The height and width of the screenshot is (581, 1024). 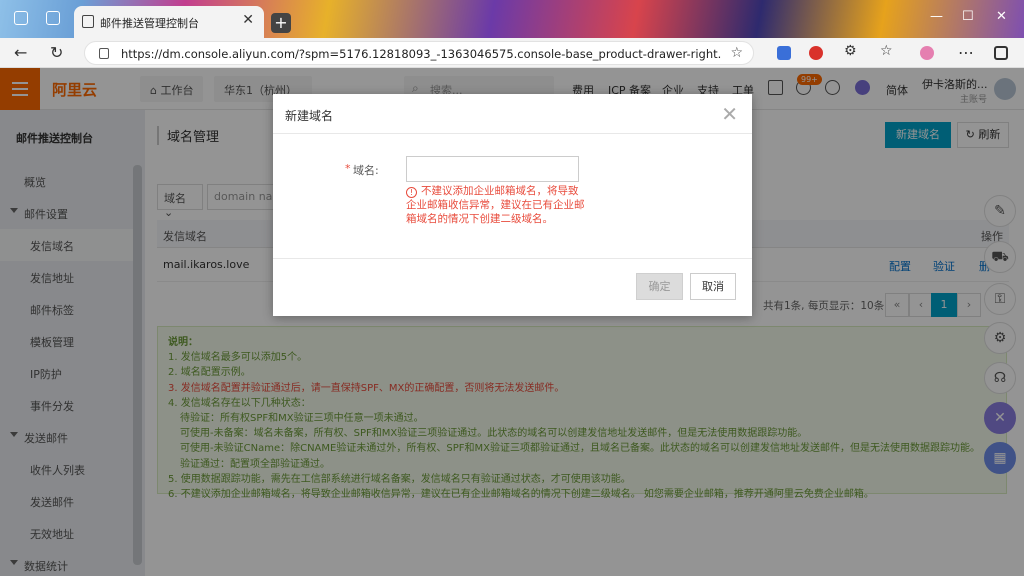 What do you see at coordinates (729, 114) in the screenshot?
I see `close-icon: ✕` at bounding box center [729, 114].